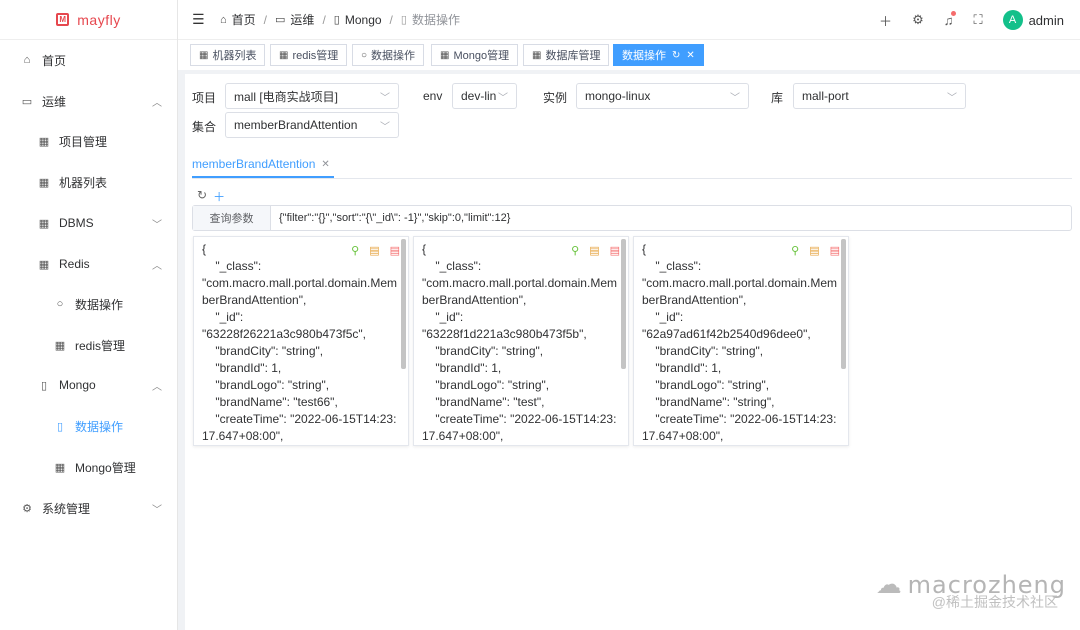 This screenshot has width=1080, height=630. Describe the element at coordinates (475, 55) in the screenshot. I see `tab-mongo-manage: ▦ Mongo管理` at that location.